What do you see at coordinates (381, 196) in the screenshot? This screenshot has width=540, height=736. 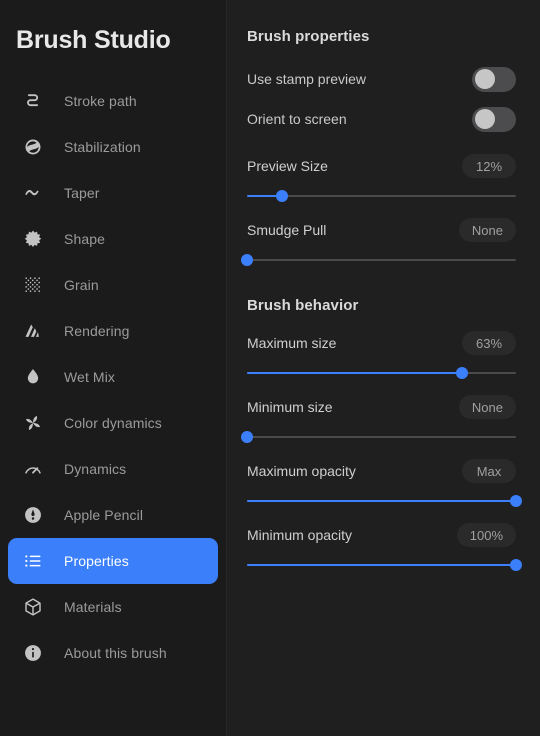 I see `slider-preview-size` at bounding box center [381, 196].